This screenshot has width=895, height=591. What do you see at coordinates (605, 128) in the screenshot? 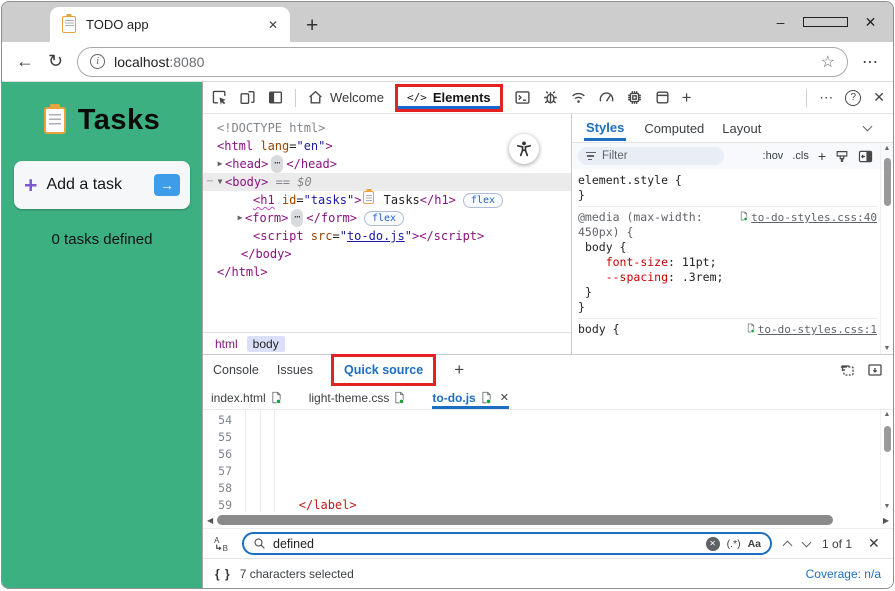
I see `tab-styles: Styles` at bounding box center [605, 128].